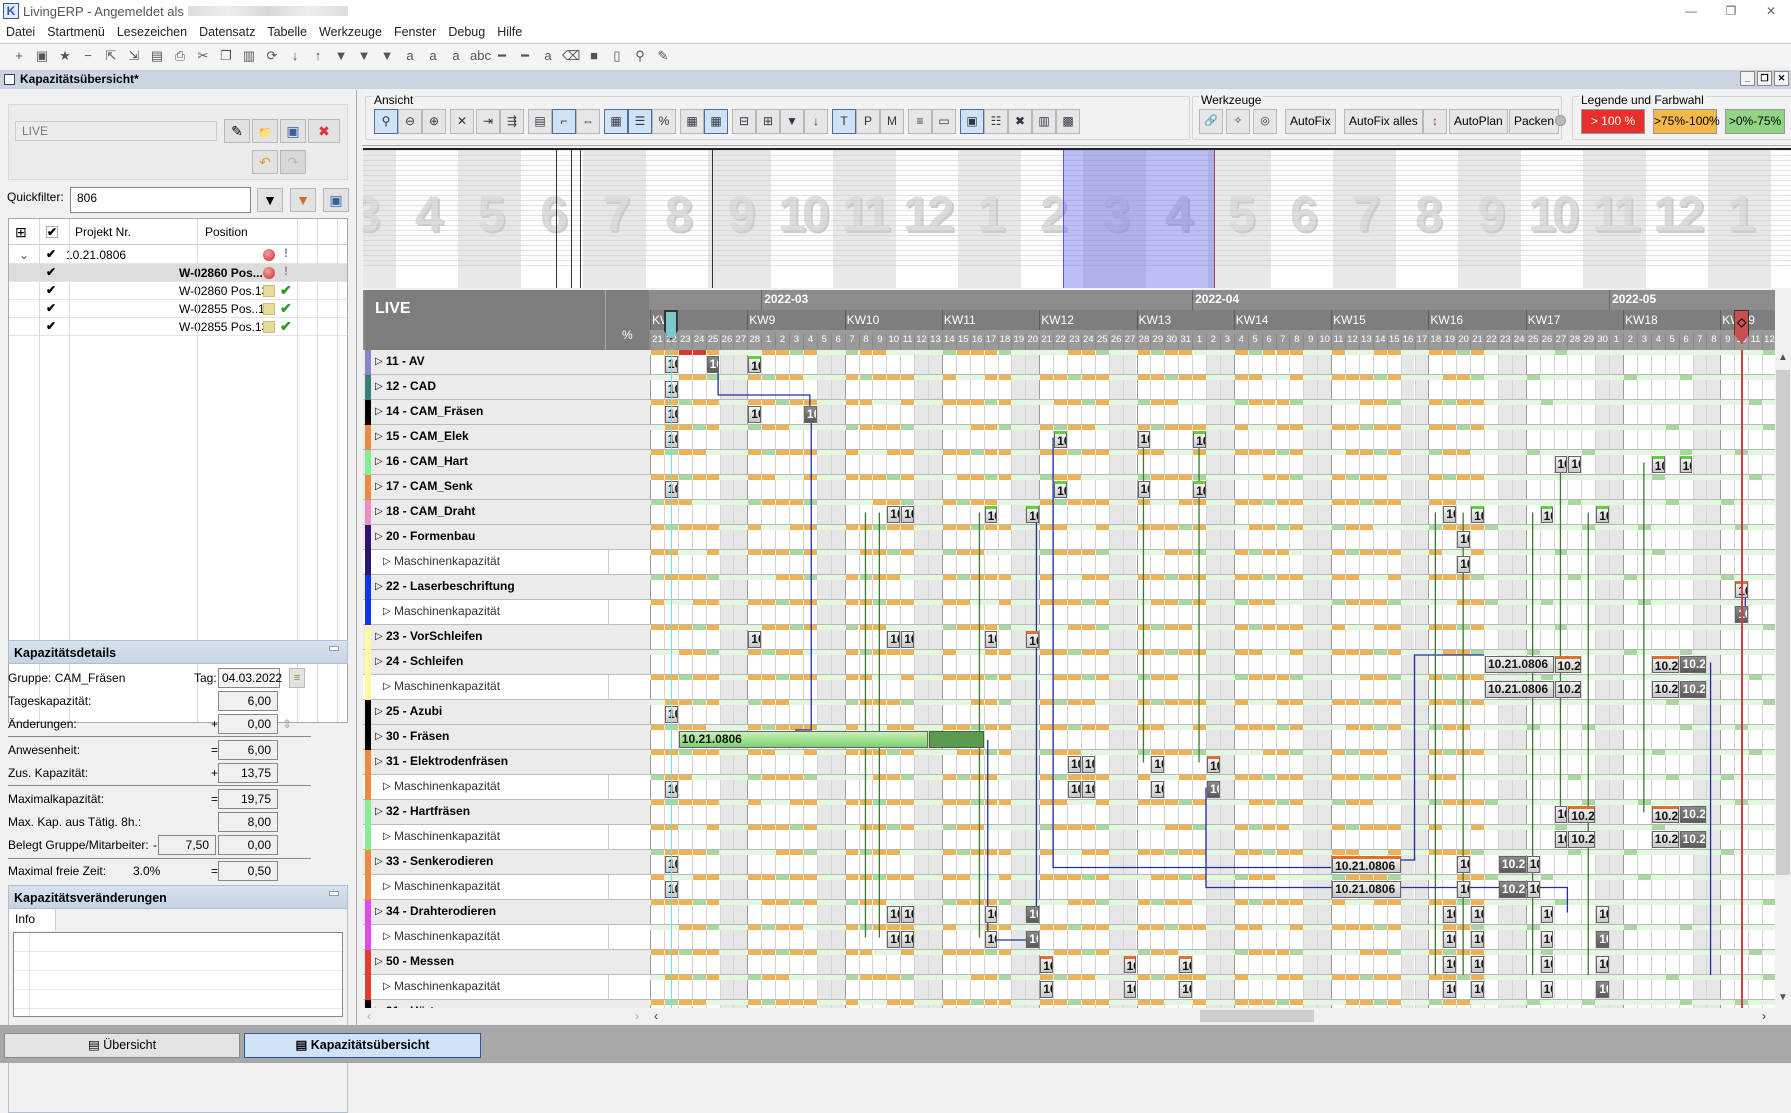  I want to click on column-width-icon: ⇔, so click(588, 121).